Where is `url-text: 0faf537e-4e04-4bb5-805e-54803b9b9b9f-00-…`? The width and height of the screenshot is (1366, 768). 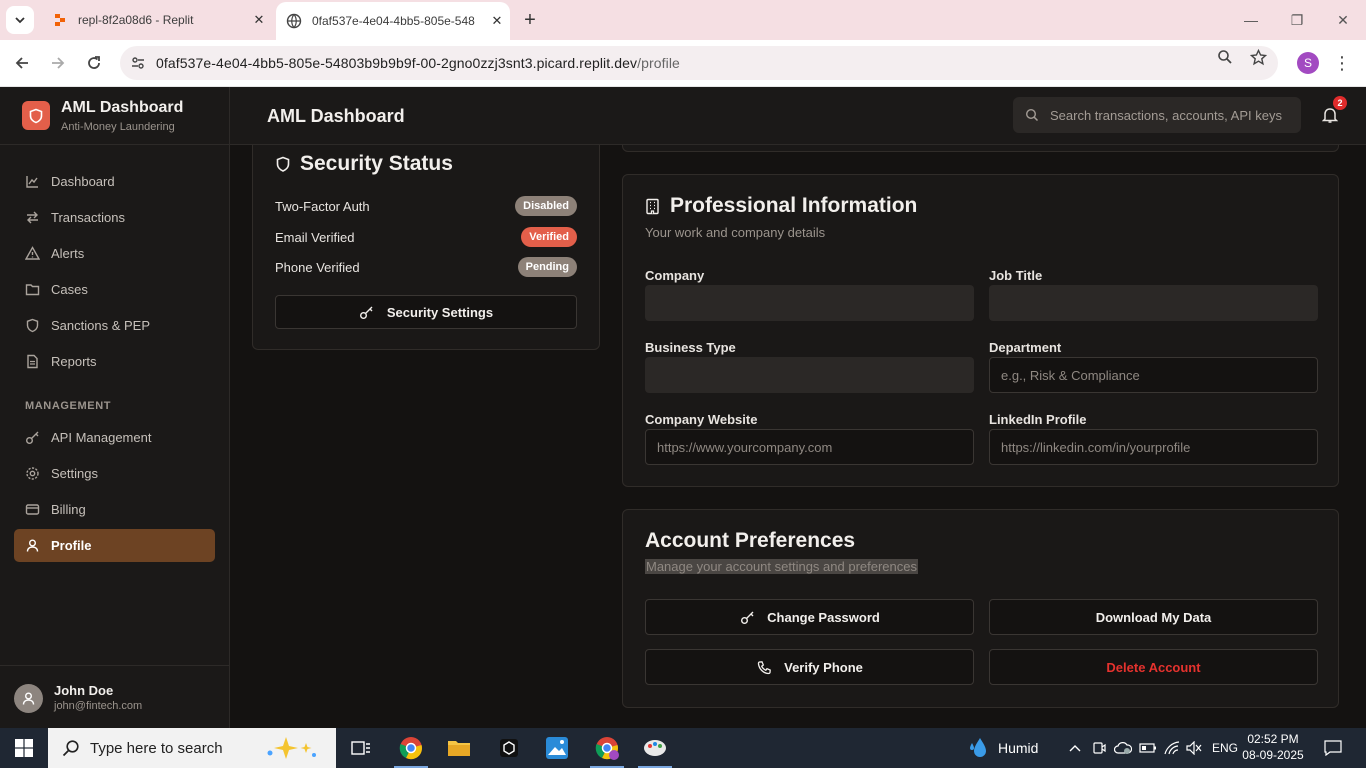
url-text: 0faf537e-4e04-4bb5-805e-54803b9b9b9f-00-… is located at coordinates (418, 63).